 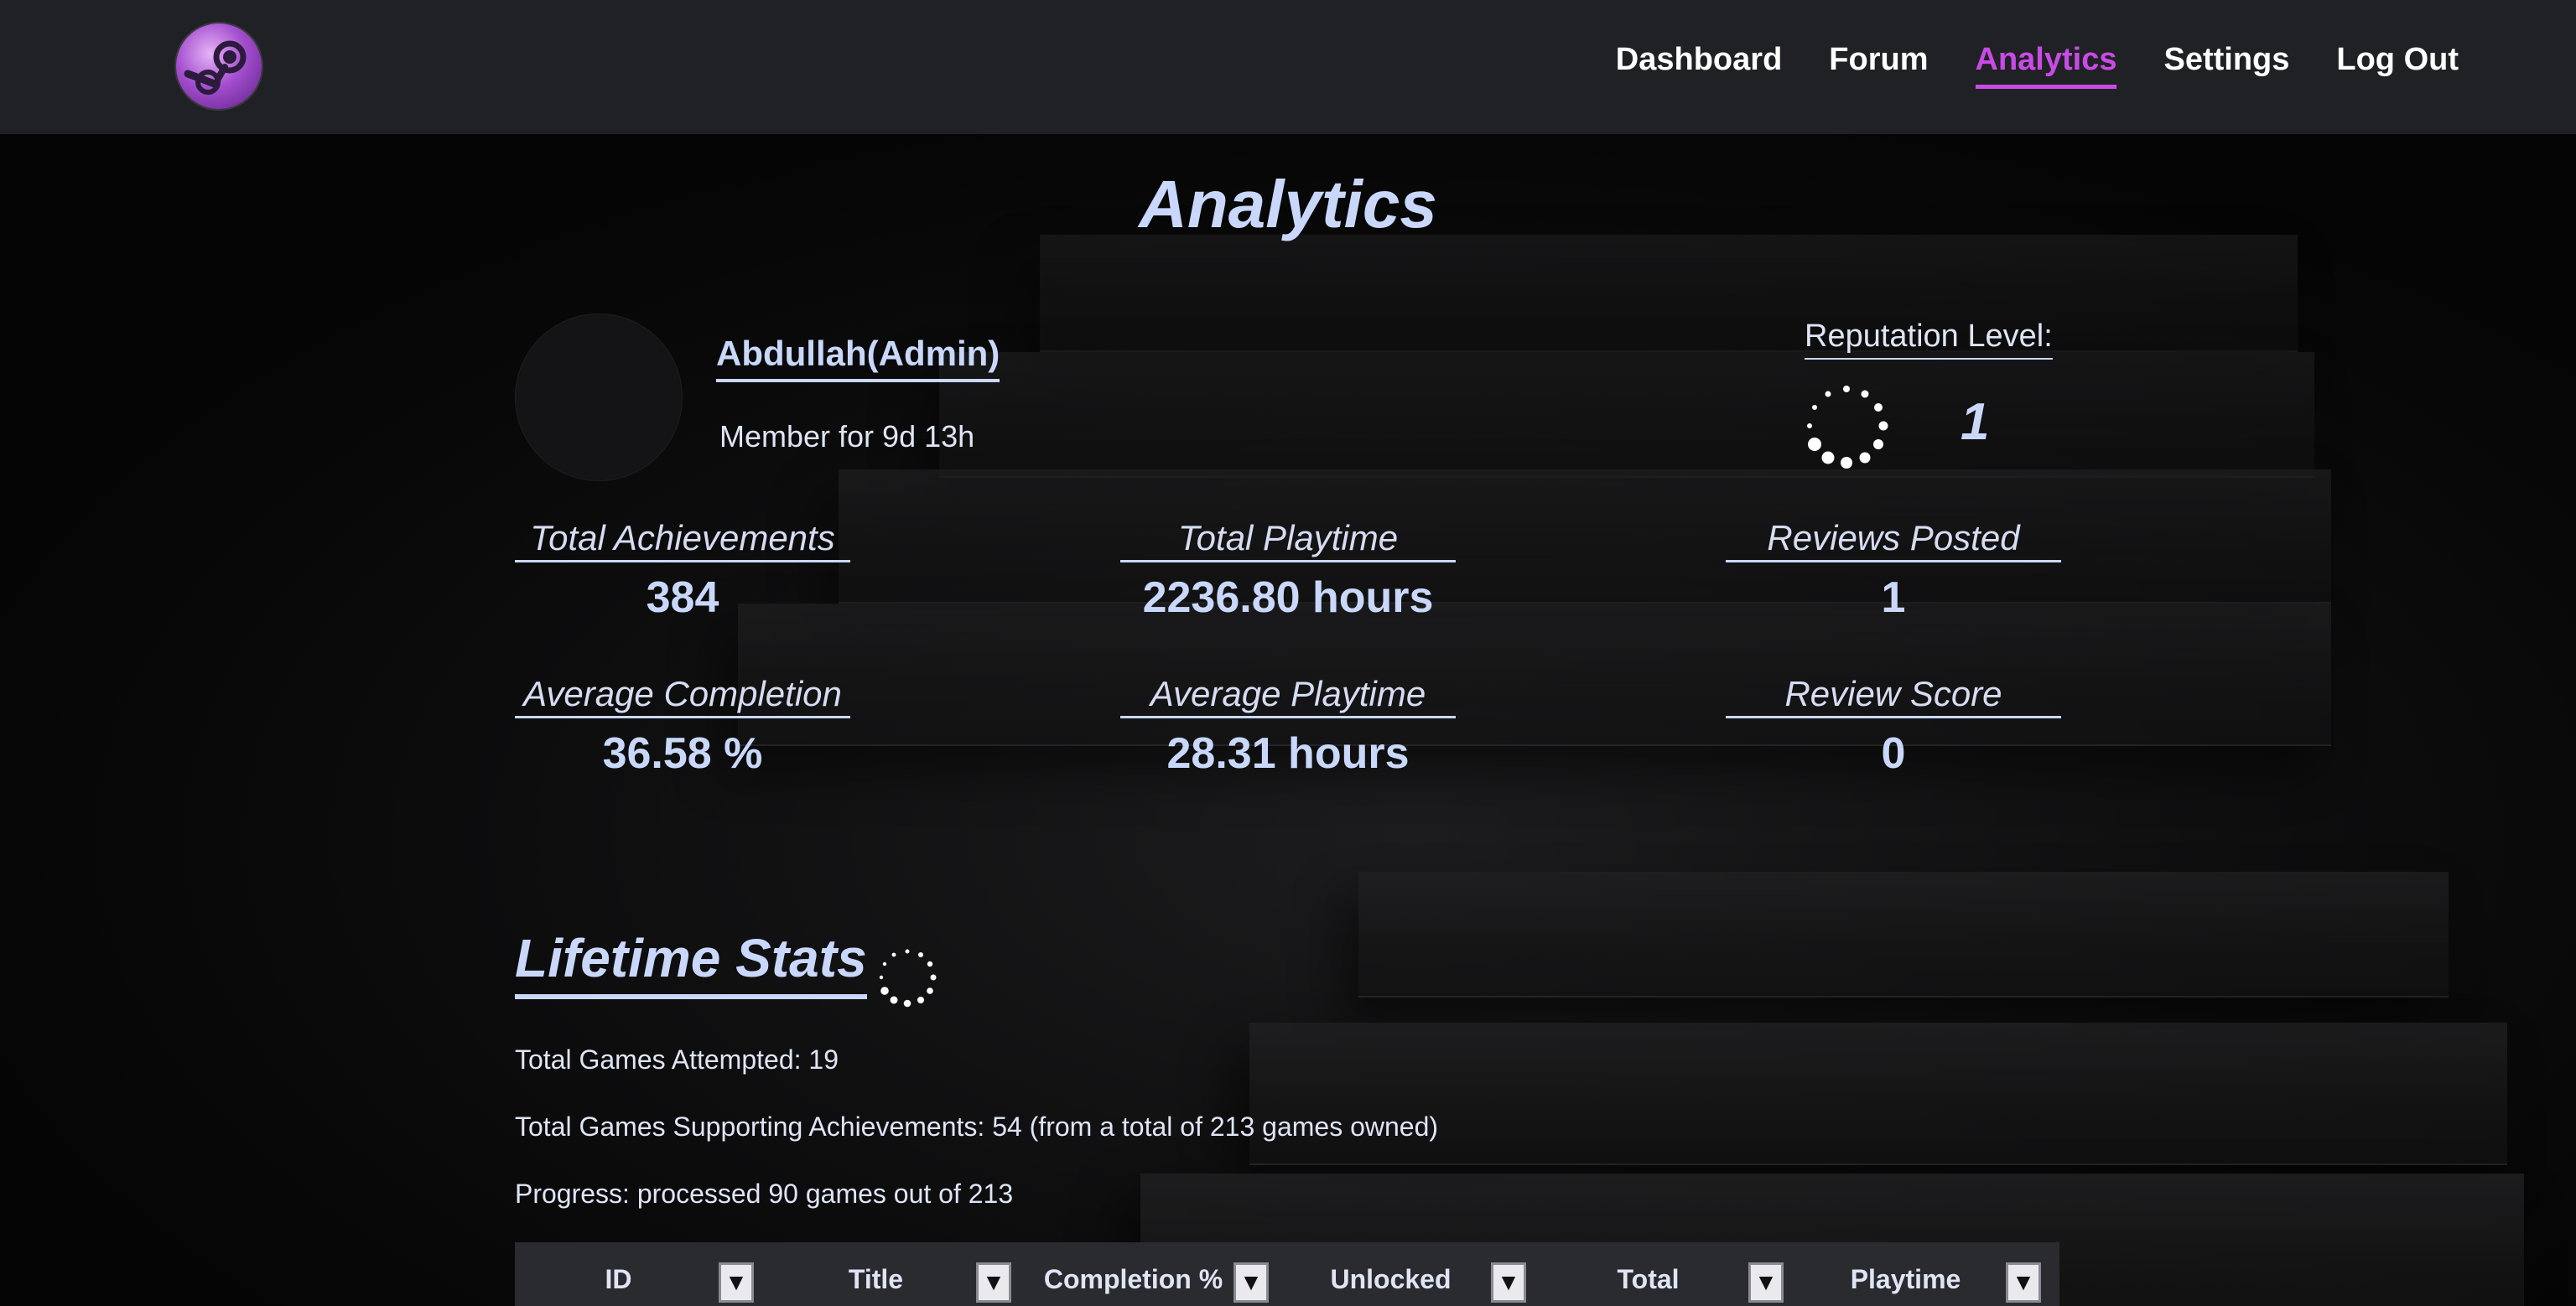 What do you see at coordinates (2226, 66) in the screenshot?
I see `nav-settings: Settings` at bounding box center [2226, 66].